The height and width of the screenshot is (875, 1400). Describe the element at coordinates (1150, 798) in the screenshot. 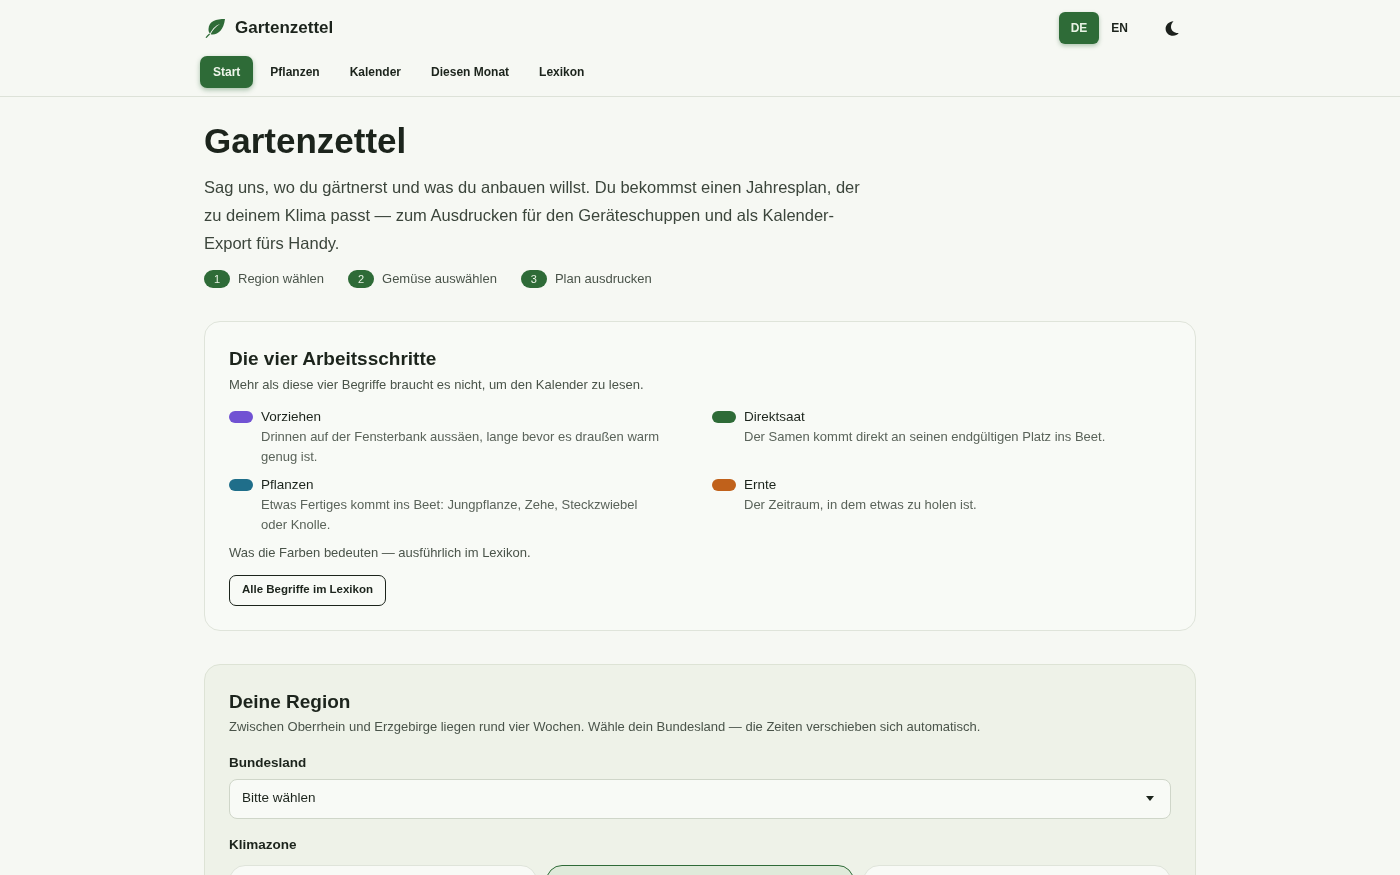

I see `caret-icon` at that location.